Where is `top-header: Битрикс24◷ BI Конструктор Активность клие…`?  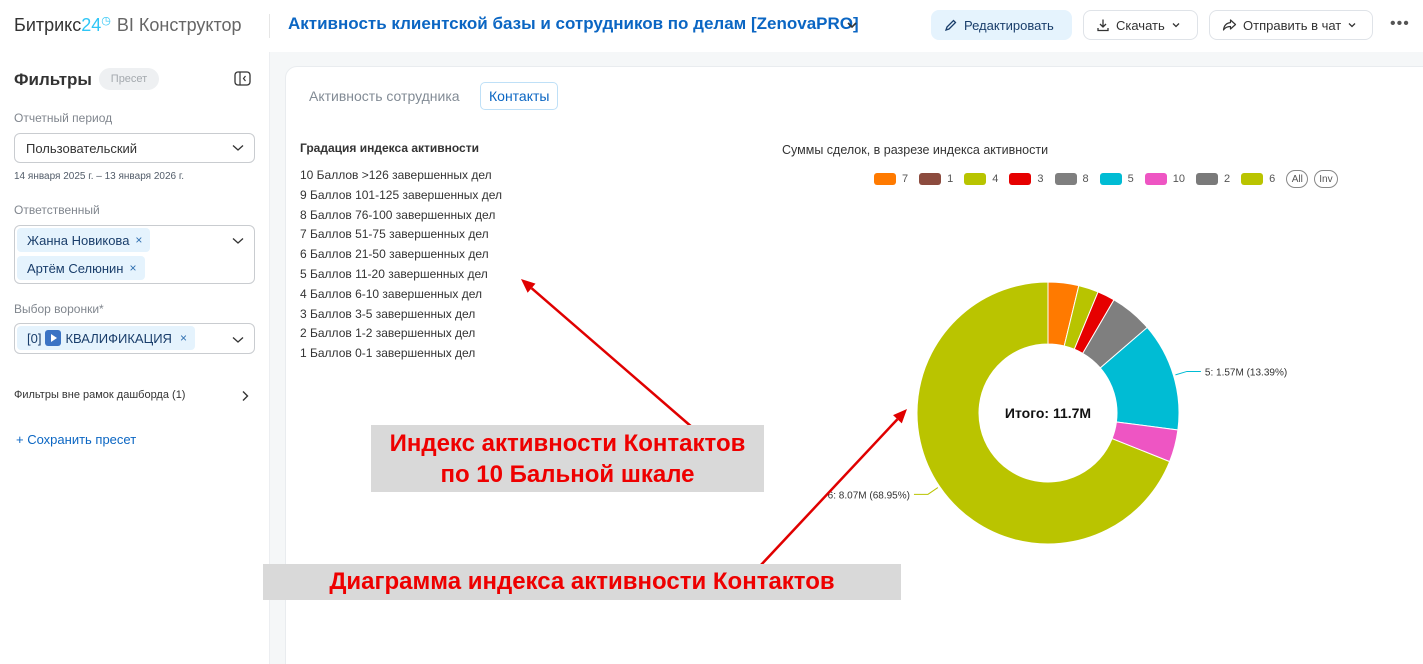 top-header: Битрикс24◷ BI Конструктор Активность клие… is located at coordinates (711, 26).